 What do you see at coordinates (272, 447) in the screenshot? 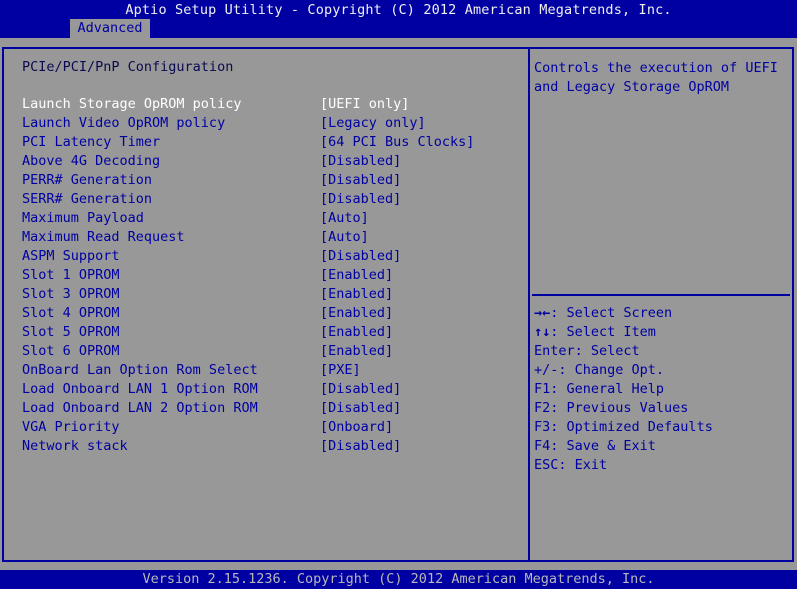
I see `setting-network-stack: Network stack [Disabled]` at bounding box center [272, 447].